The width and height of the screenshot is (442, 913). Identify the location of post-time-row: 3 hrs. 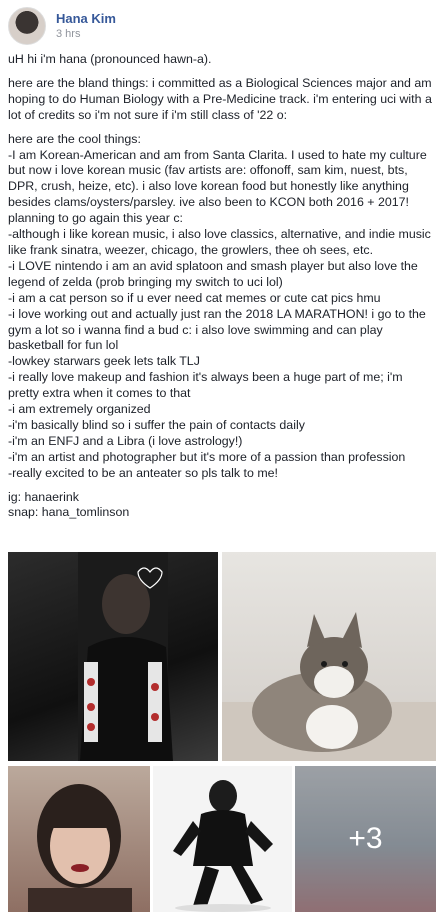
(86, 34).